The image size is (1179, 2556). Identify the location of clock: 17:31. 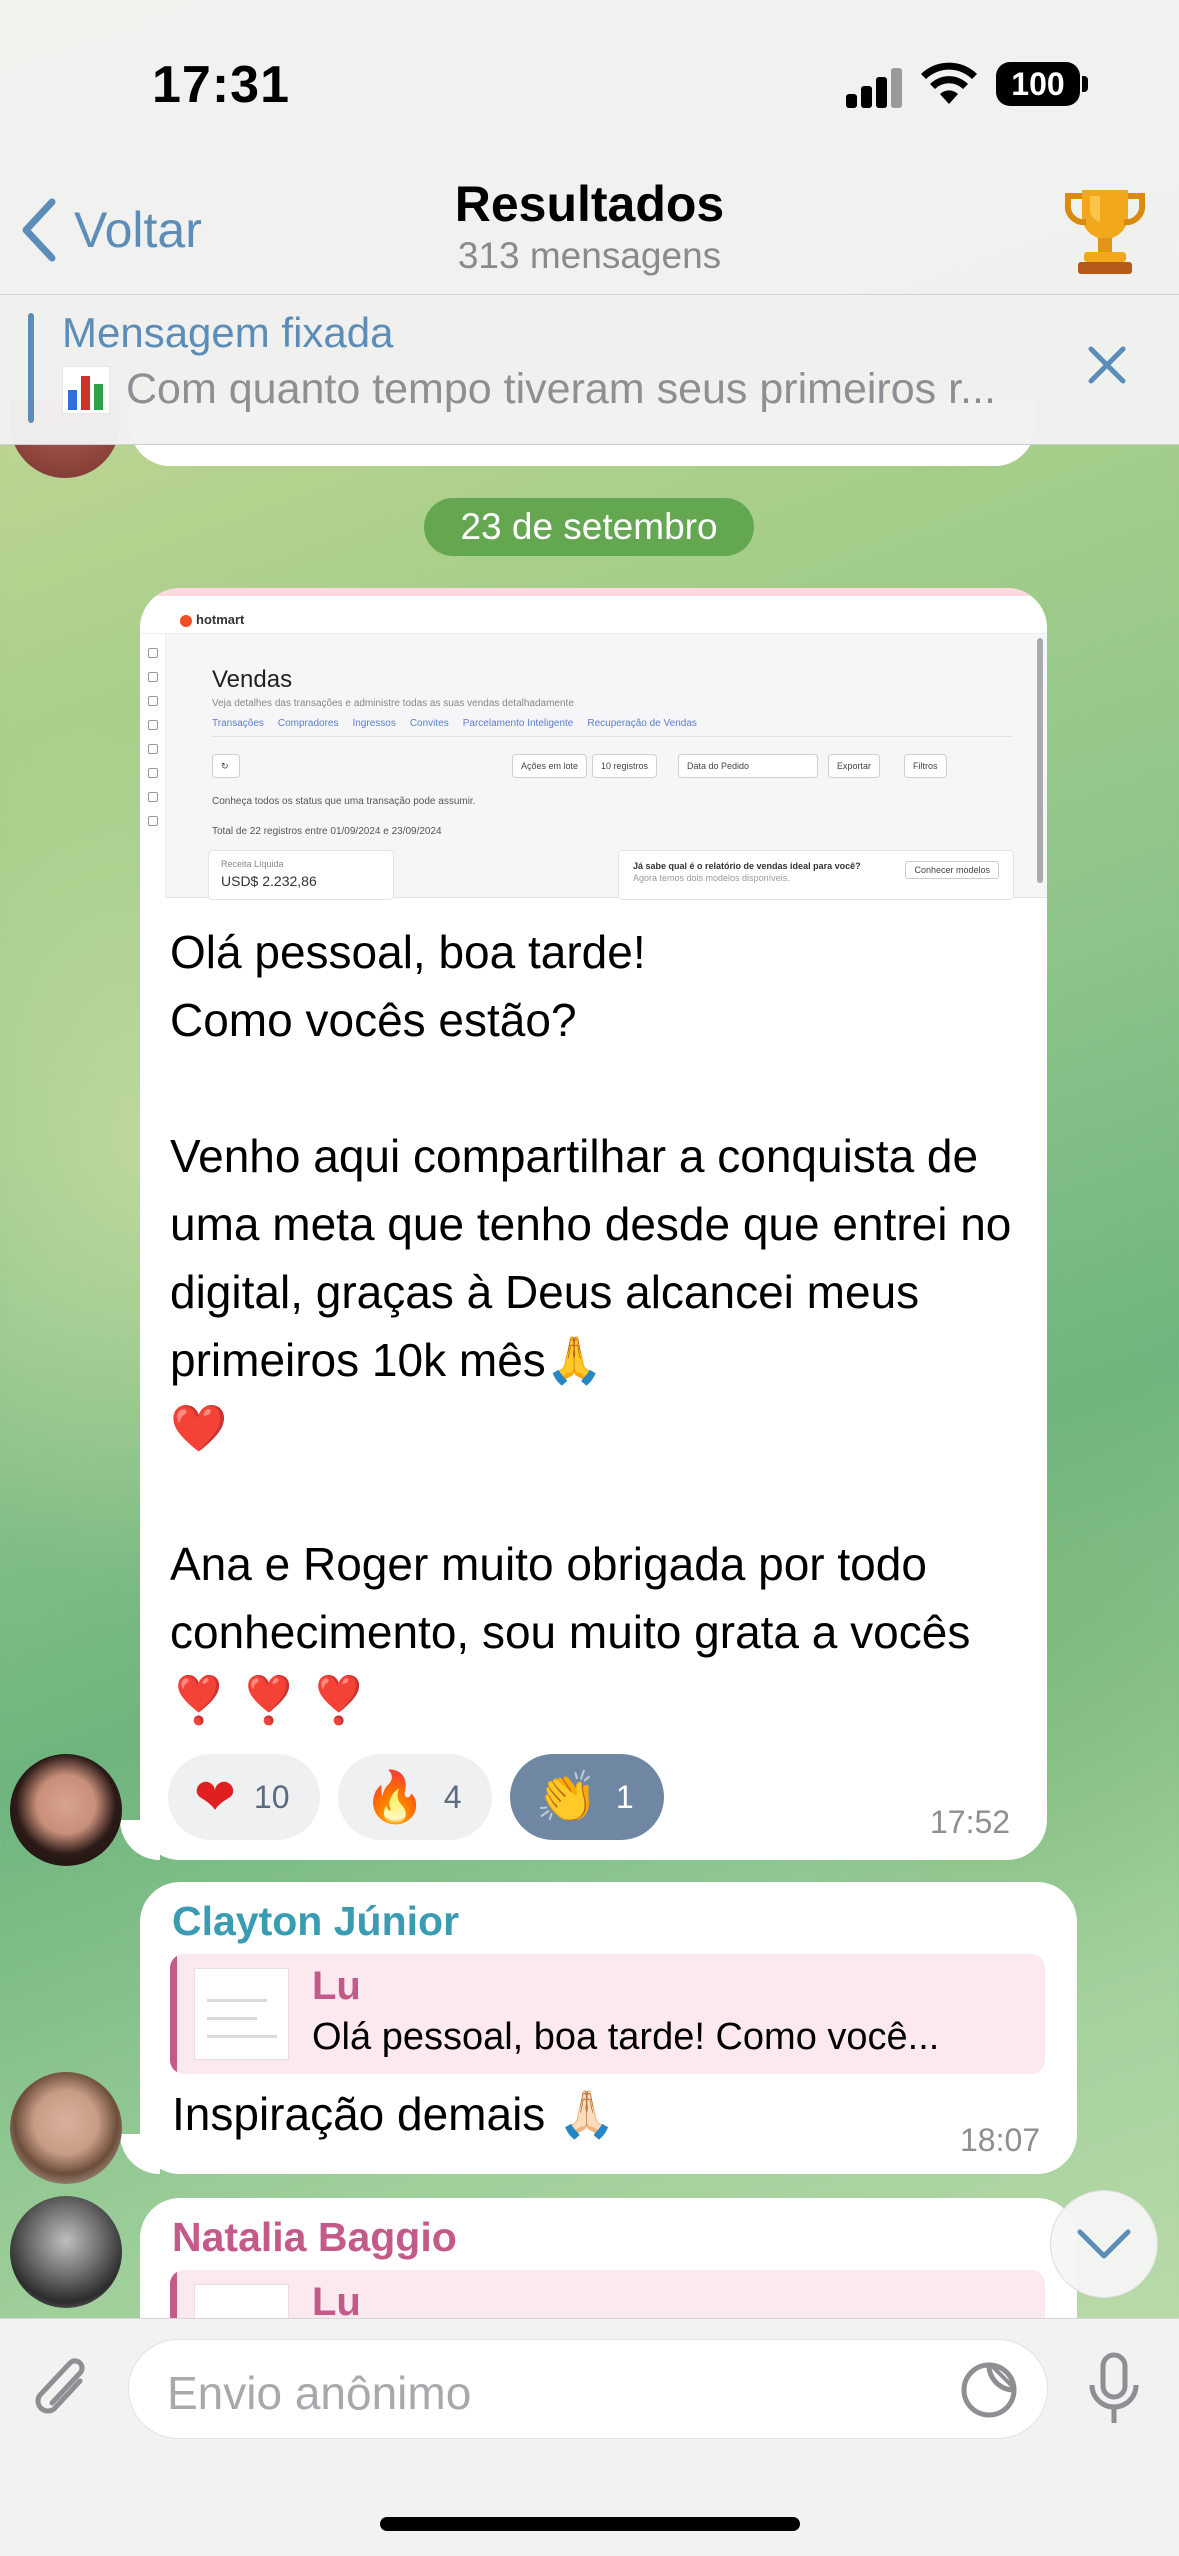
(221, 85).